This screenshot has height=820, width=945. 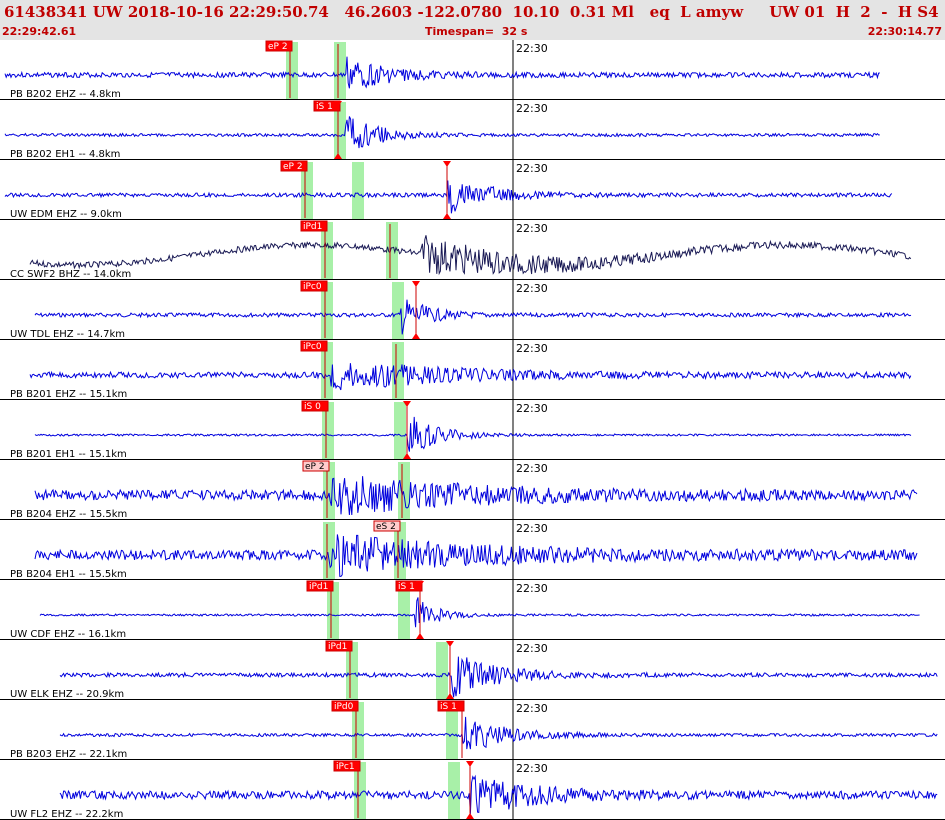 I want to click on timespan-label: Timespan= 32 s, so click(x=476, y=31).